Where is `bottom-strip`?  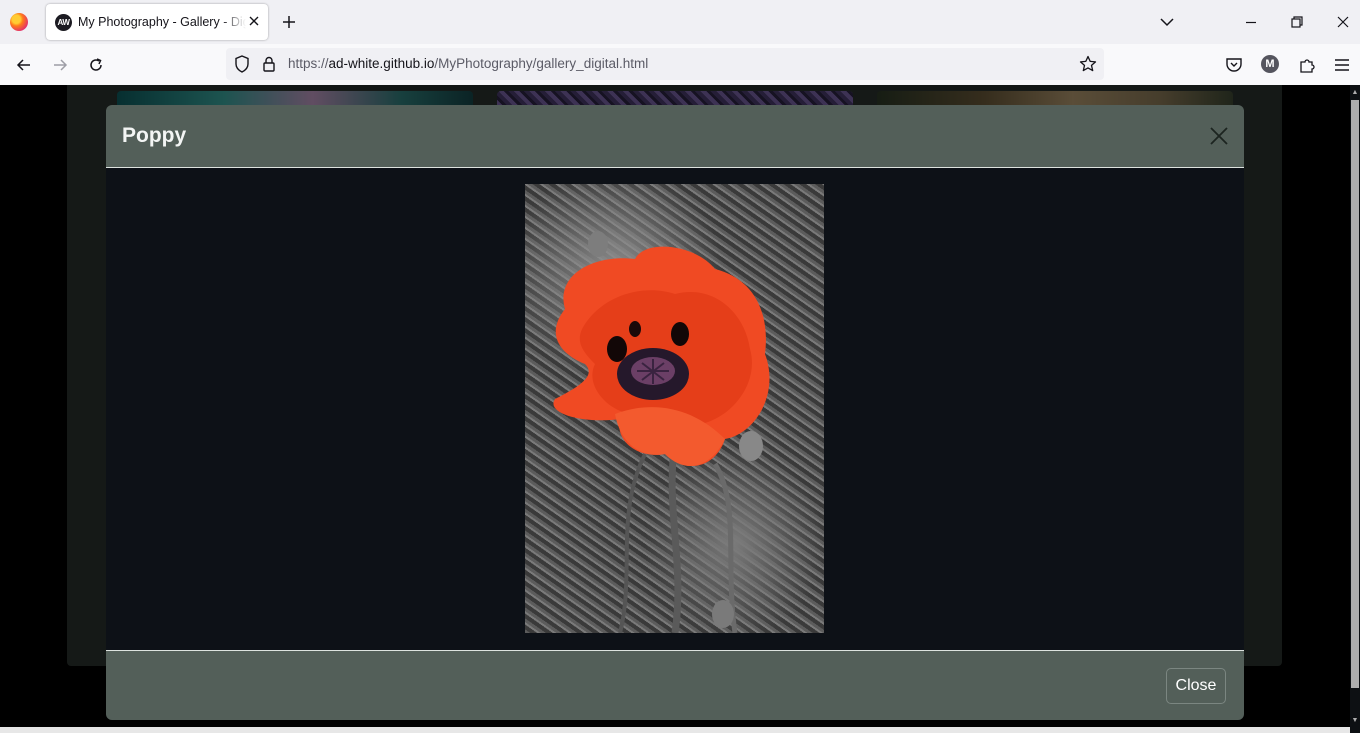
bottom-strip is located at coordinates (675, 730).